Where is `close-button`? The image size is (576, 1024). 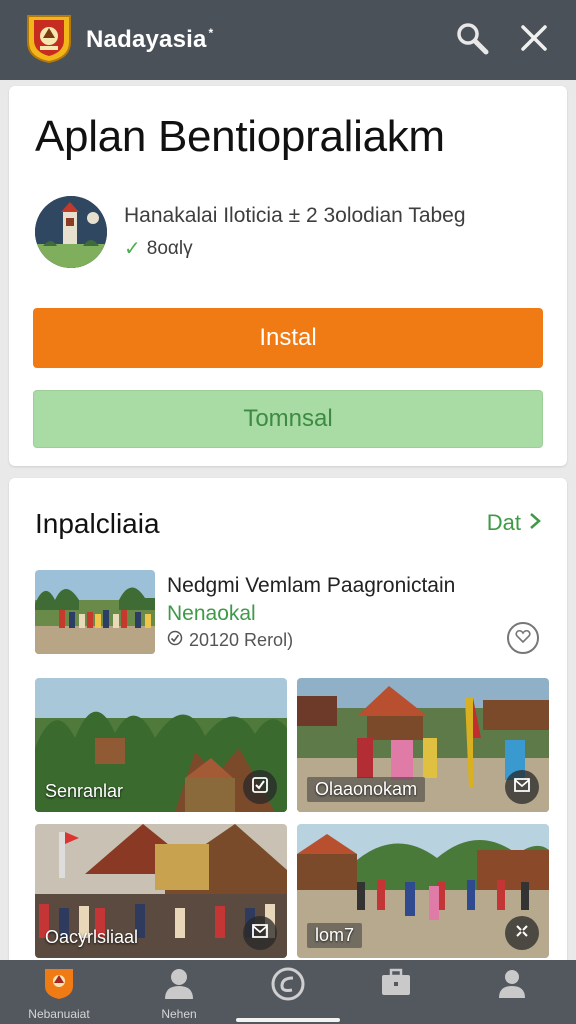
close-button is located at coordinates (534, 40).